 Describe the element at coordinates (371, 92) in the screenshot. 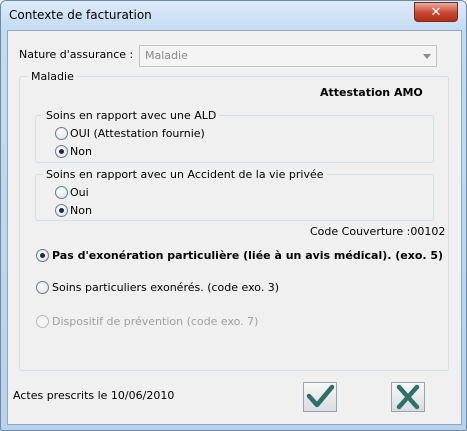

I see `attestation-amo-label: Attestation AMO` at that location.